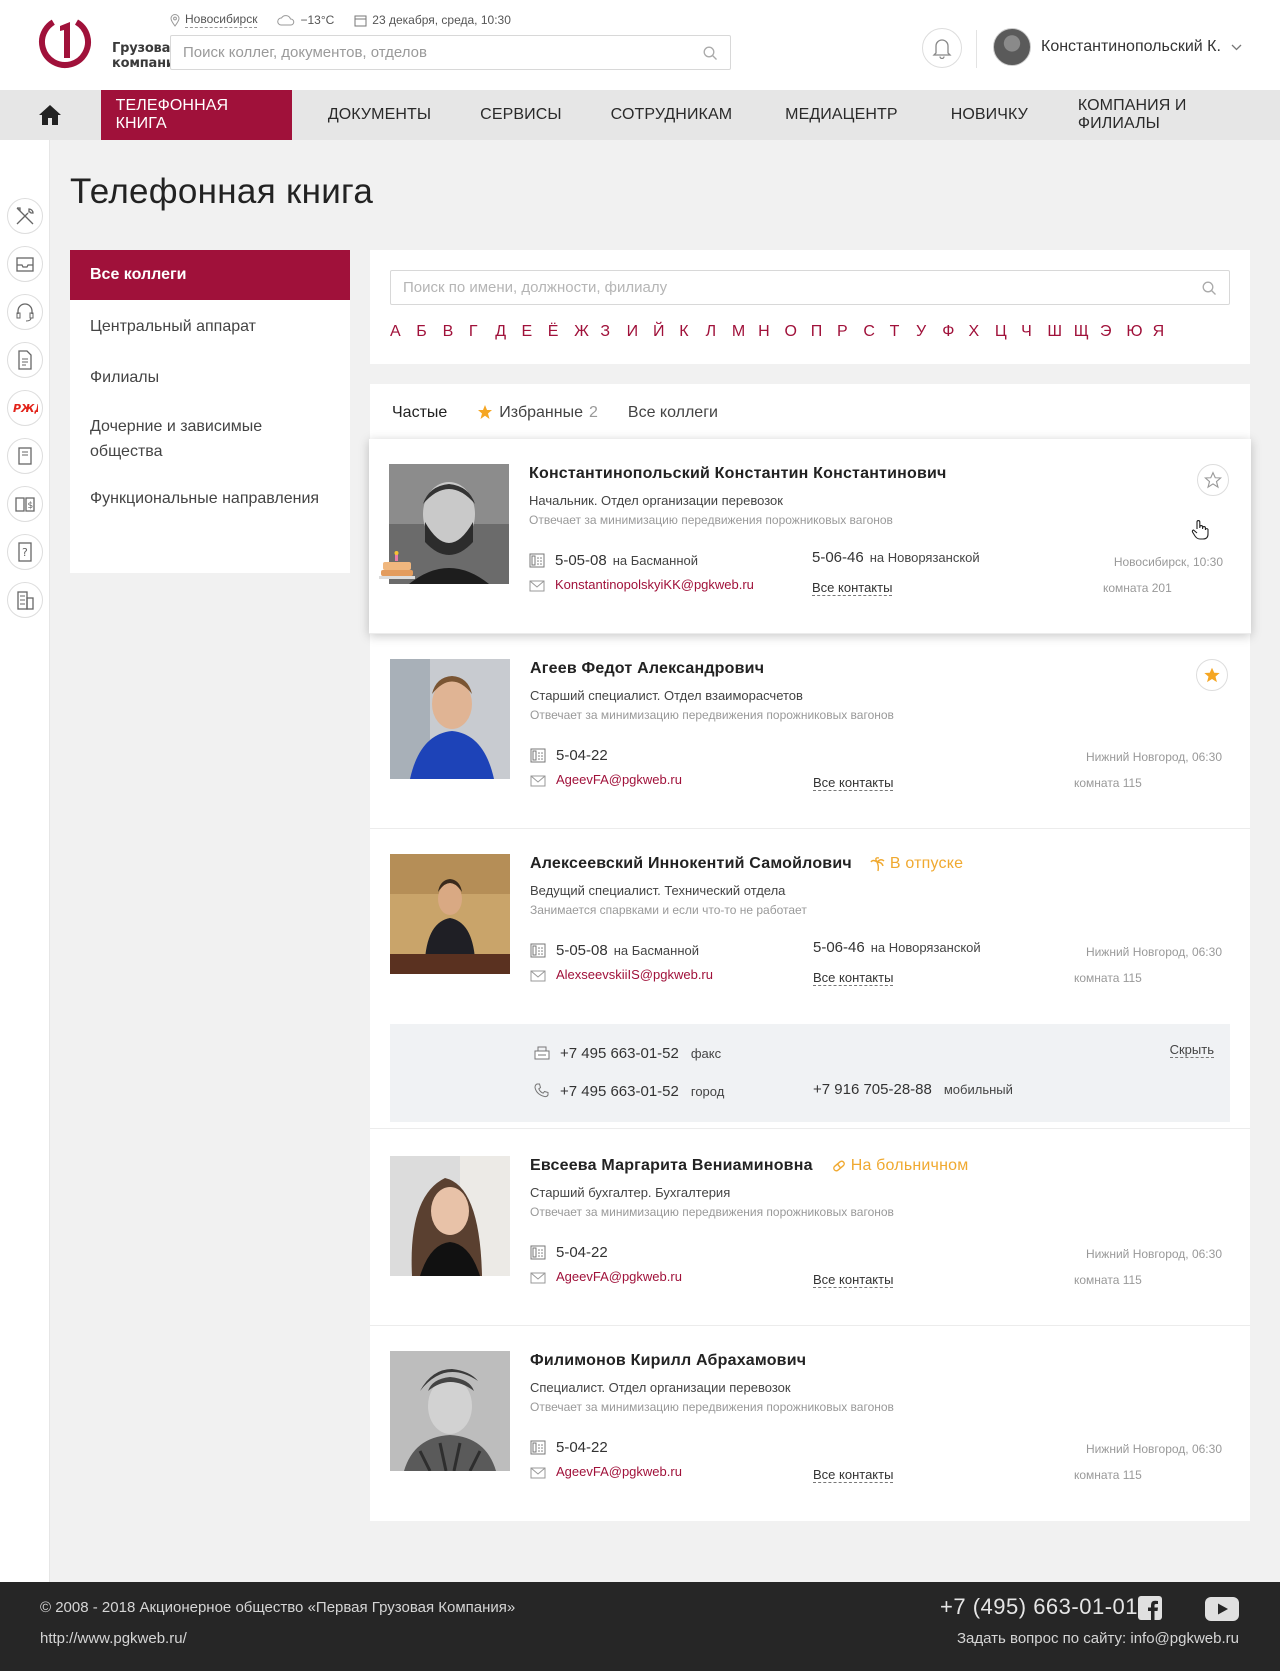 The image size is (1280, 1671). I want to click on city-name: Новосибирск, so click(221, 20).